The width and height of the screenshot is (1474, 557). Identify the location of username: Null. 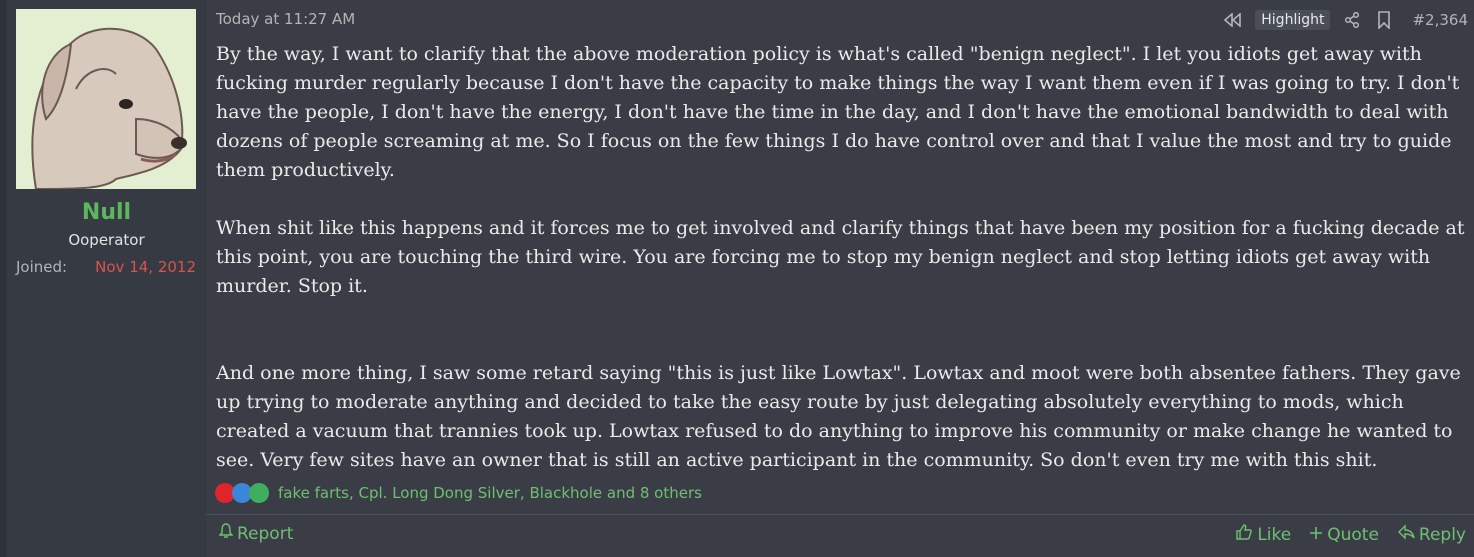
(106, 212).